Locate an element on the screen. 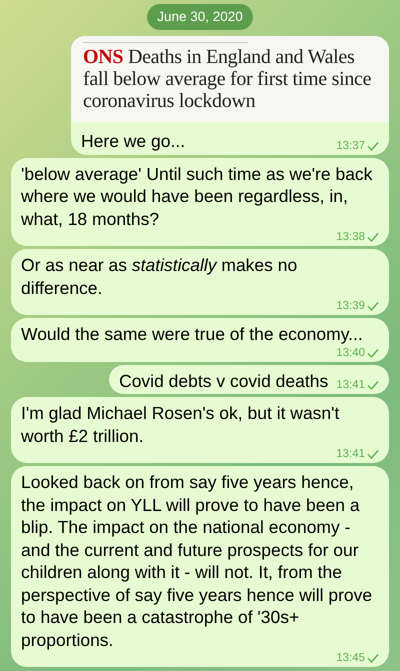  message-text: Covid debts v covid deaths is located at coordinates (223, 381).